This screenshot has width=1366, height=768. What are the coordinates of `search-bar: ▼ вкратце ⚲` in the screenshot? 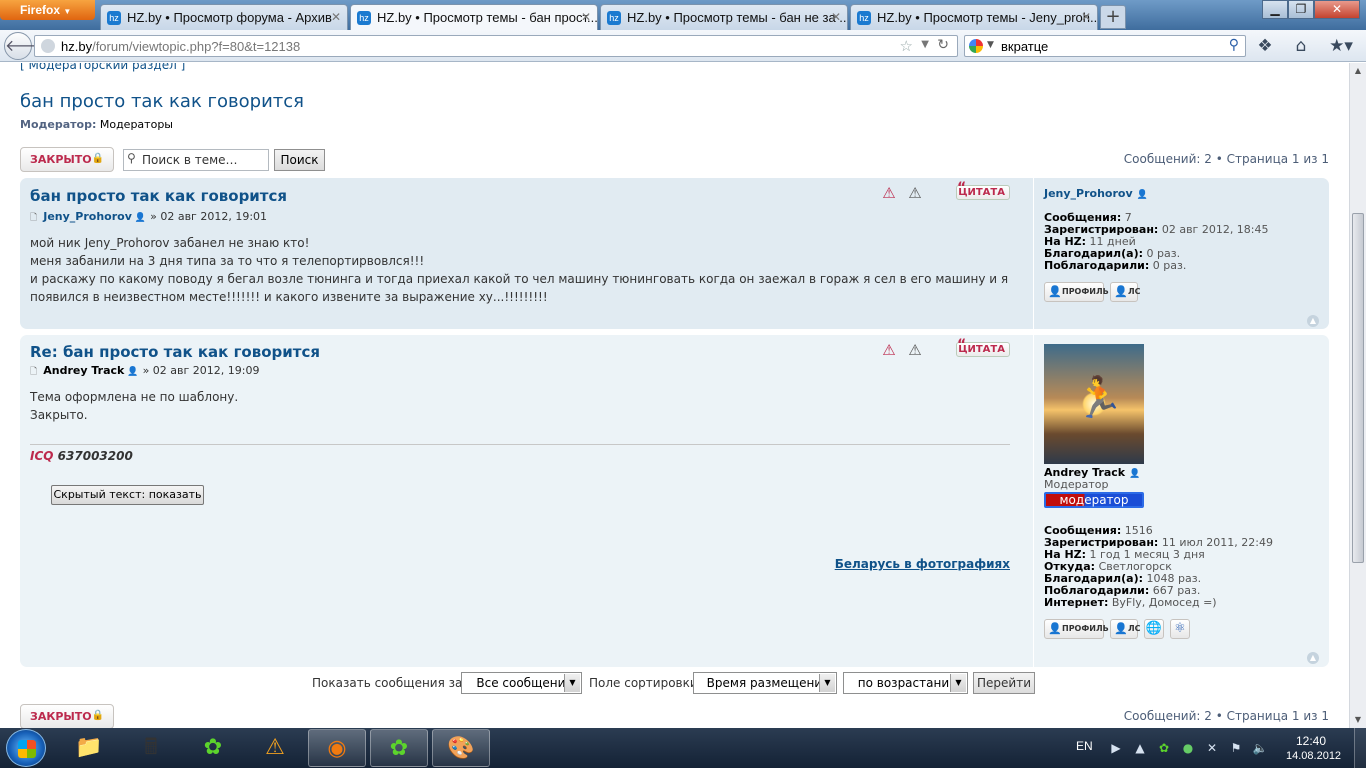 It's located at (1105, 46).